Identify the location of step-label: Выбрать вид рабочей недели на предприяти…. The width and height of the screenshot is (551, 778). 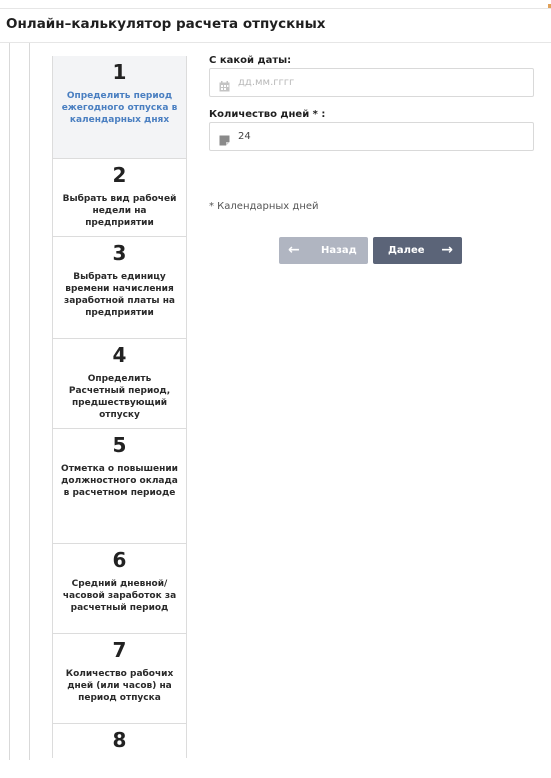
(119, 211).